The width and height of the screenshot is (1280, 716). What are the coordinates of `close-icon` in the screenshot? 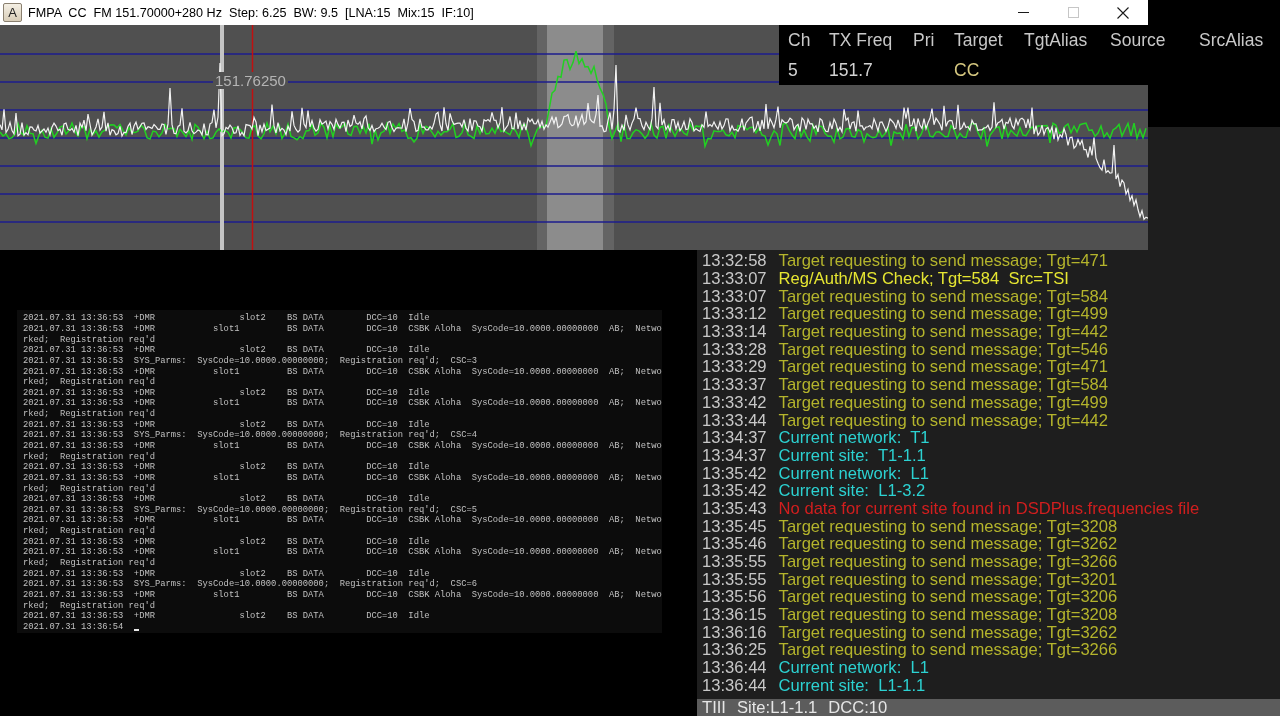 It's located at (1123, 12).